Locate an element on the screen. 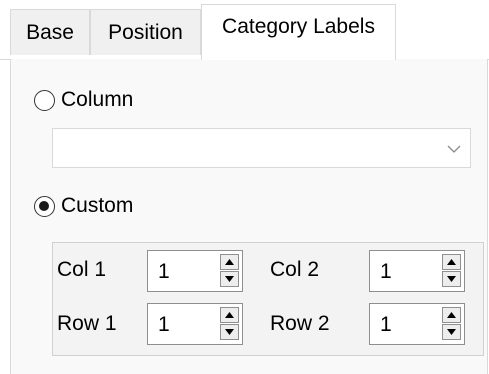  col2-spinner: 1 is located at coordinates (417, 271).